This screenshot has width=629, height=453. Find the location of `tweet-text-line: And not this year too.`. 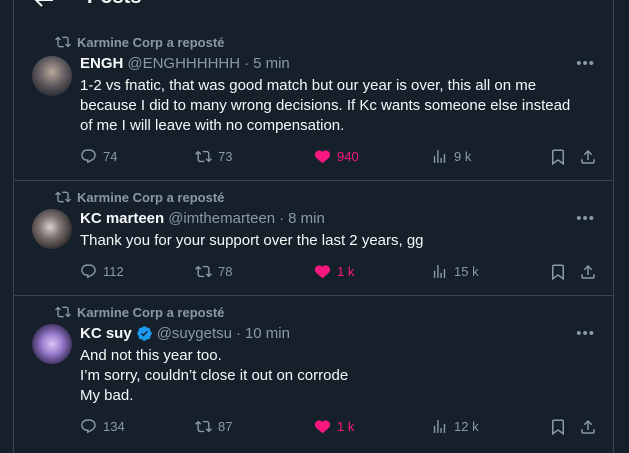

tweet-text-line: And not this year too. is located at coordinates (151, 355).